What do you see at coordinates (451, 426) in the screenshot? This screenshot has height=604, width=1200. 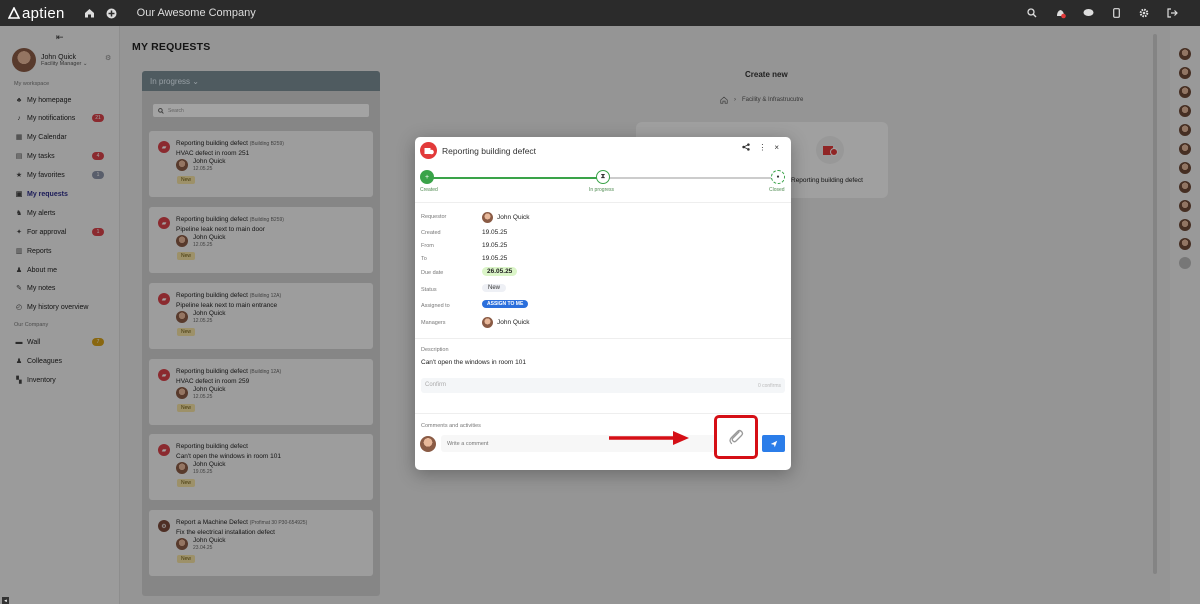 I see `comments-label: Comments and activities` at bounding box center [451, 426].